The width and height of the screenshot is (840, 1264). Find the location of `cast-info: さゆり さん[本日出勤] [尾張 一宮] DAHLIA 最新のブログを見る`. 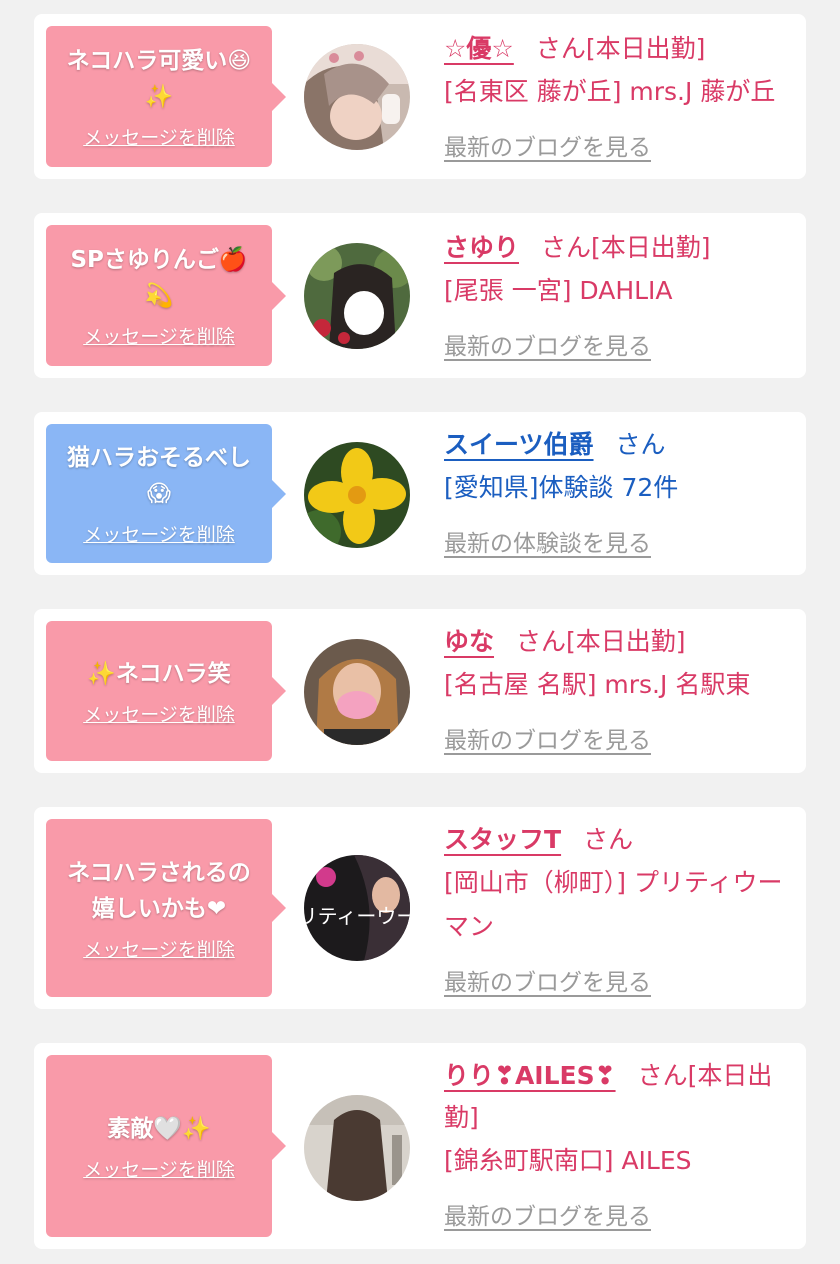

cast-info: さゆり さん[本日出勤] [尾張 一宮] DAHLIA 最新のブログを見る is located at coordinates (620, 294).